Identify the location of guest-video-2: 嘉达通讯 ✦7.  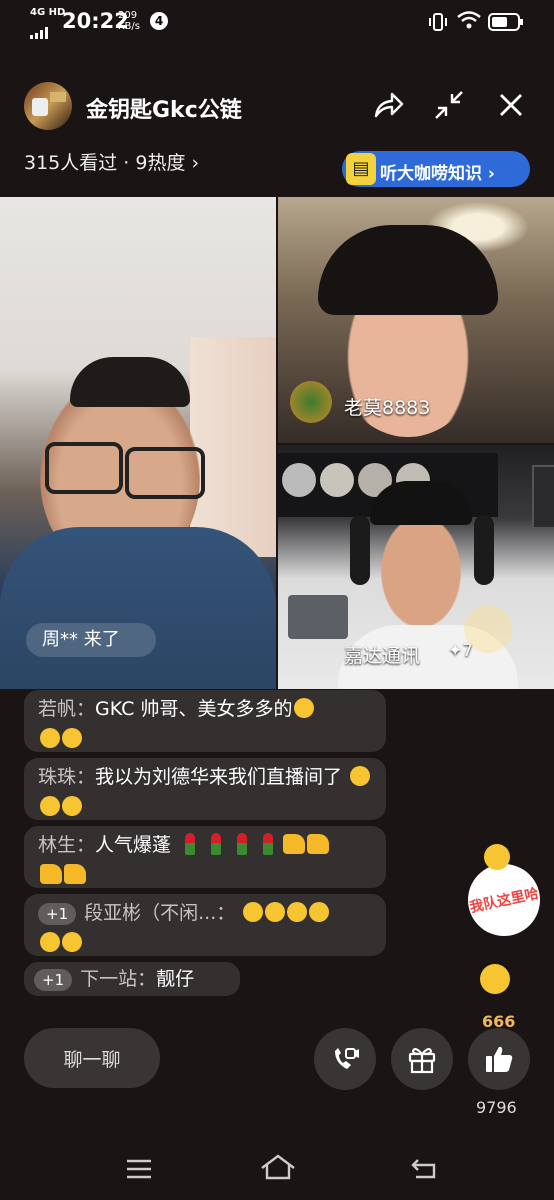
(416, 567).